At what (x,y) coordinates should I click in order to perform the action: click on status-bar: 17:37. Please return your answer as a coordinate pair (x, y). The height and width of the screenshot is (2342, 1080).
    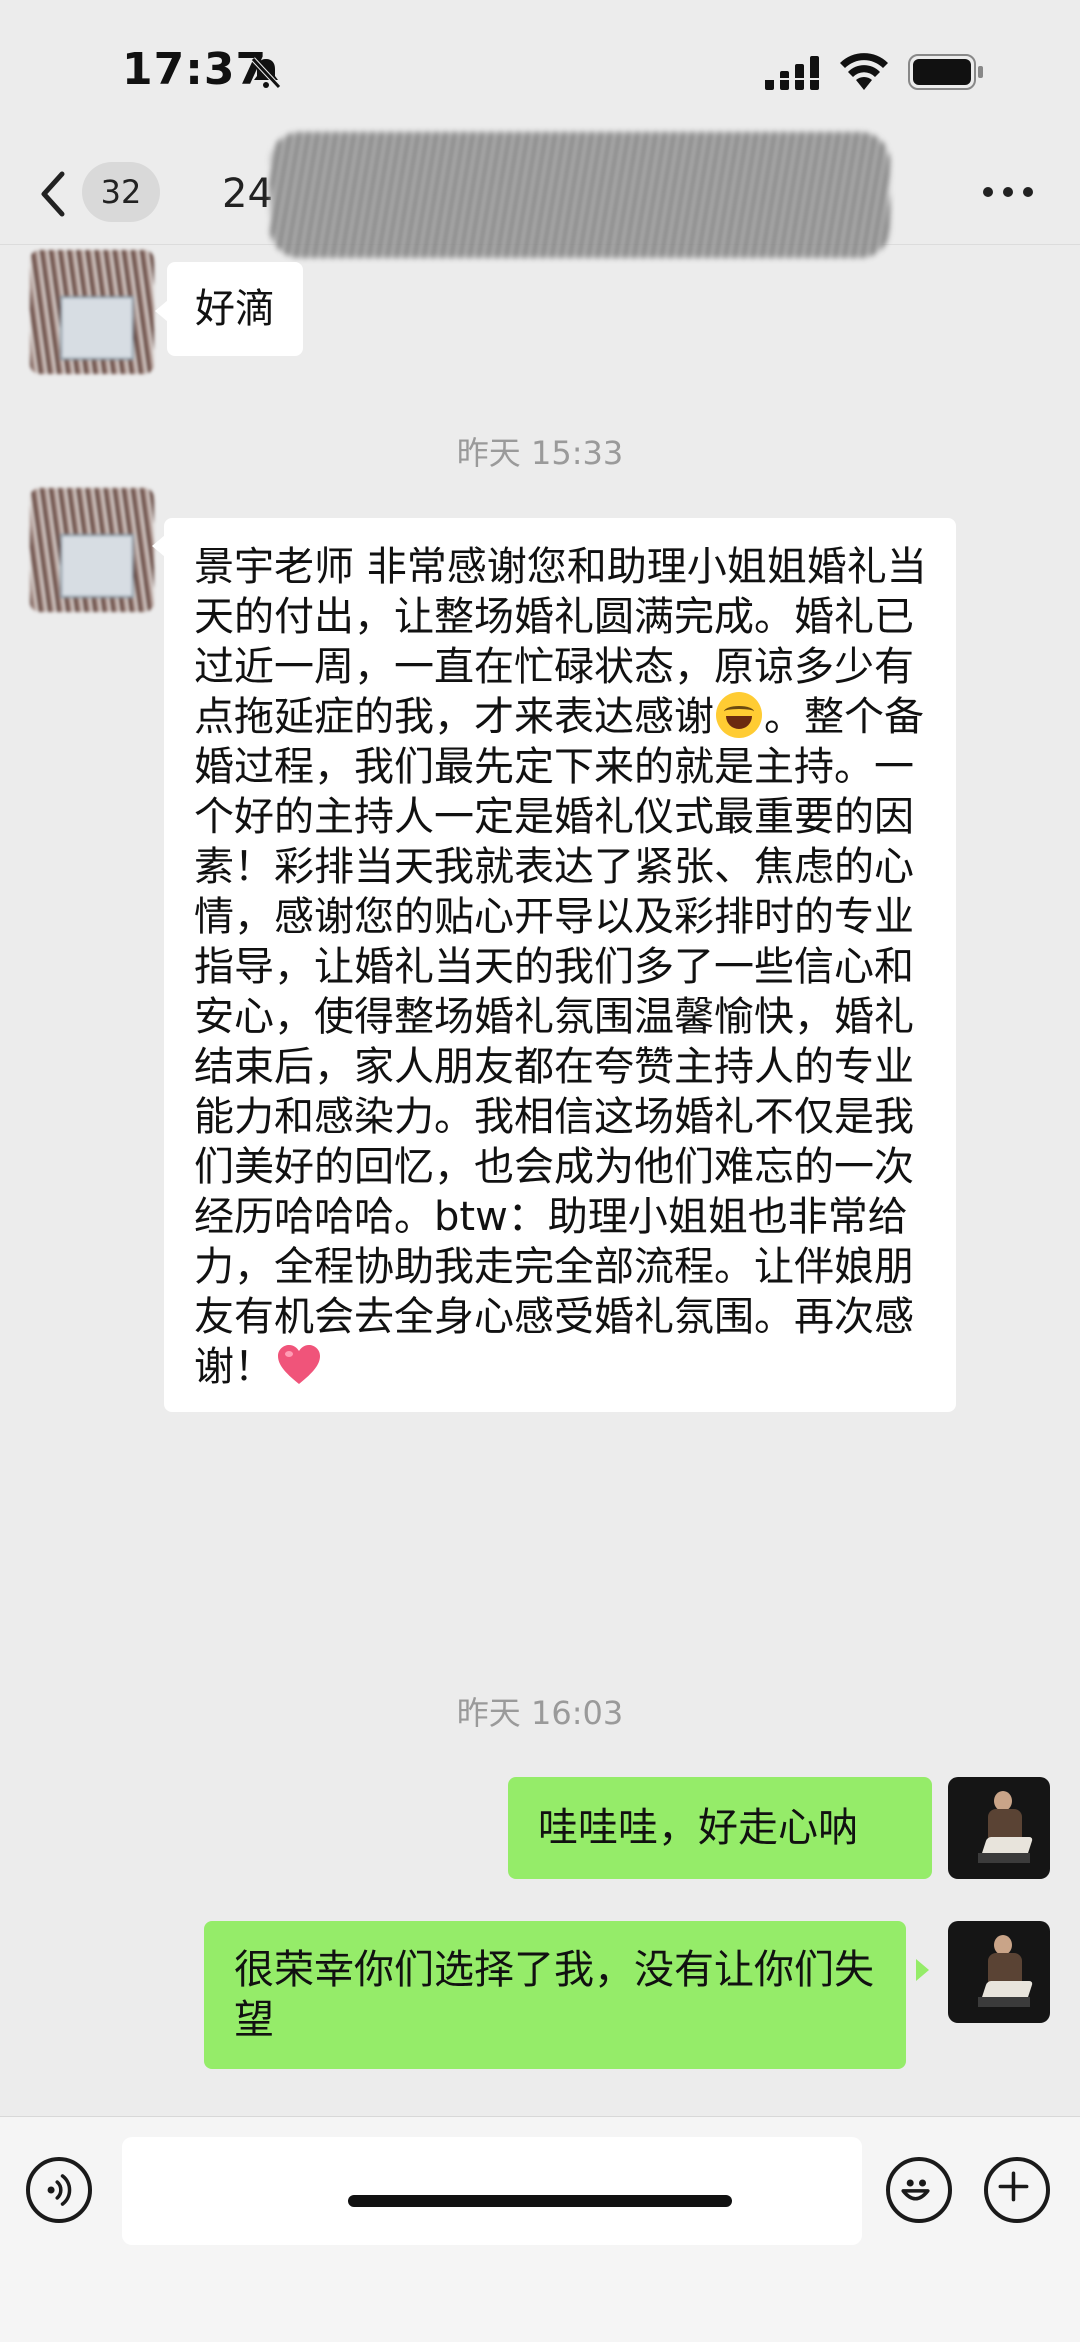
    Looking at the image, I should click on (540, 75).